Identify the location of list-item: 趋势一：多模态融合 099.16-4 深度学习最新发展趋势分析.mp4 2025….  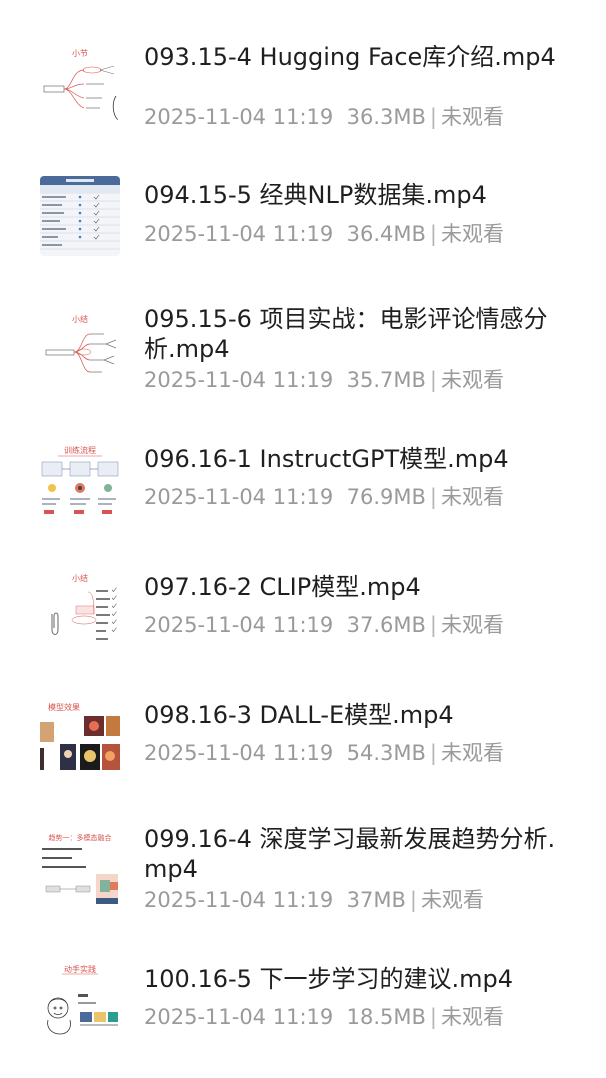
(303, 886).